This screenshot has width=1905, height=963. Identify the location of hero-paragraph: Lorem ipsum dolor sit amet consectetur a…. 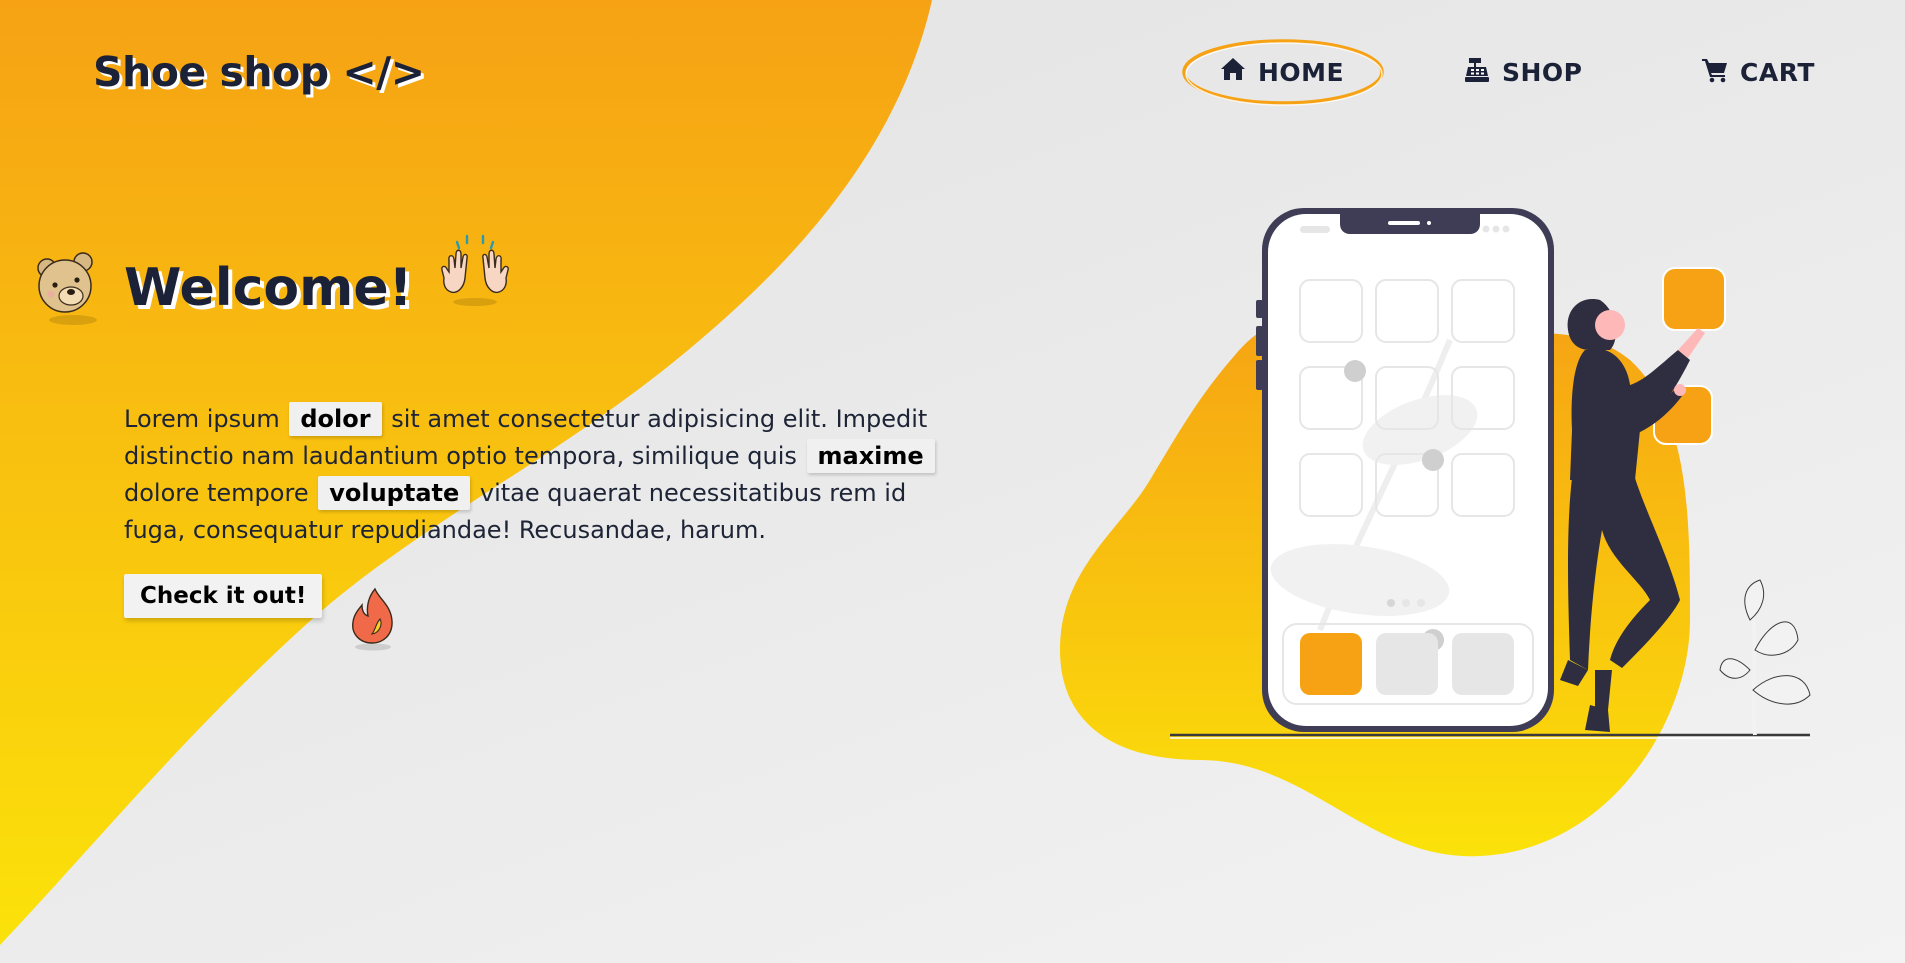
(534, 475).